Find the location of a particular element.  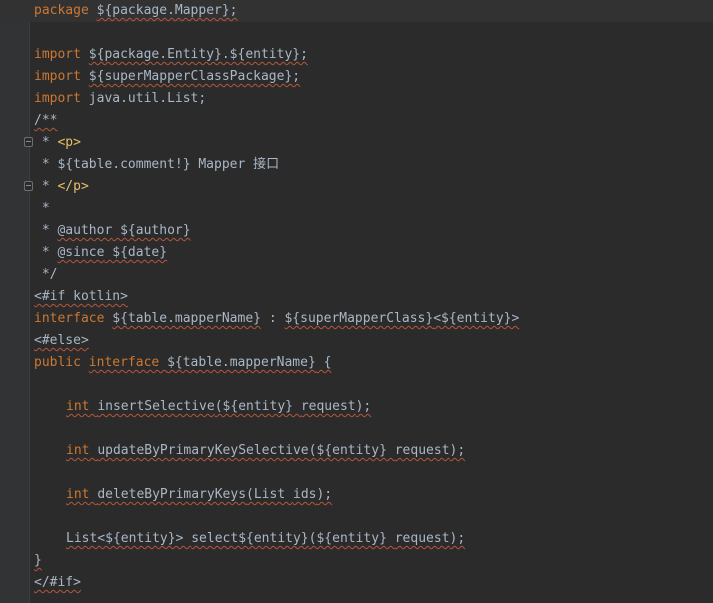

code-line-16: <#else> is located at coordinates (373, 341).